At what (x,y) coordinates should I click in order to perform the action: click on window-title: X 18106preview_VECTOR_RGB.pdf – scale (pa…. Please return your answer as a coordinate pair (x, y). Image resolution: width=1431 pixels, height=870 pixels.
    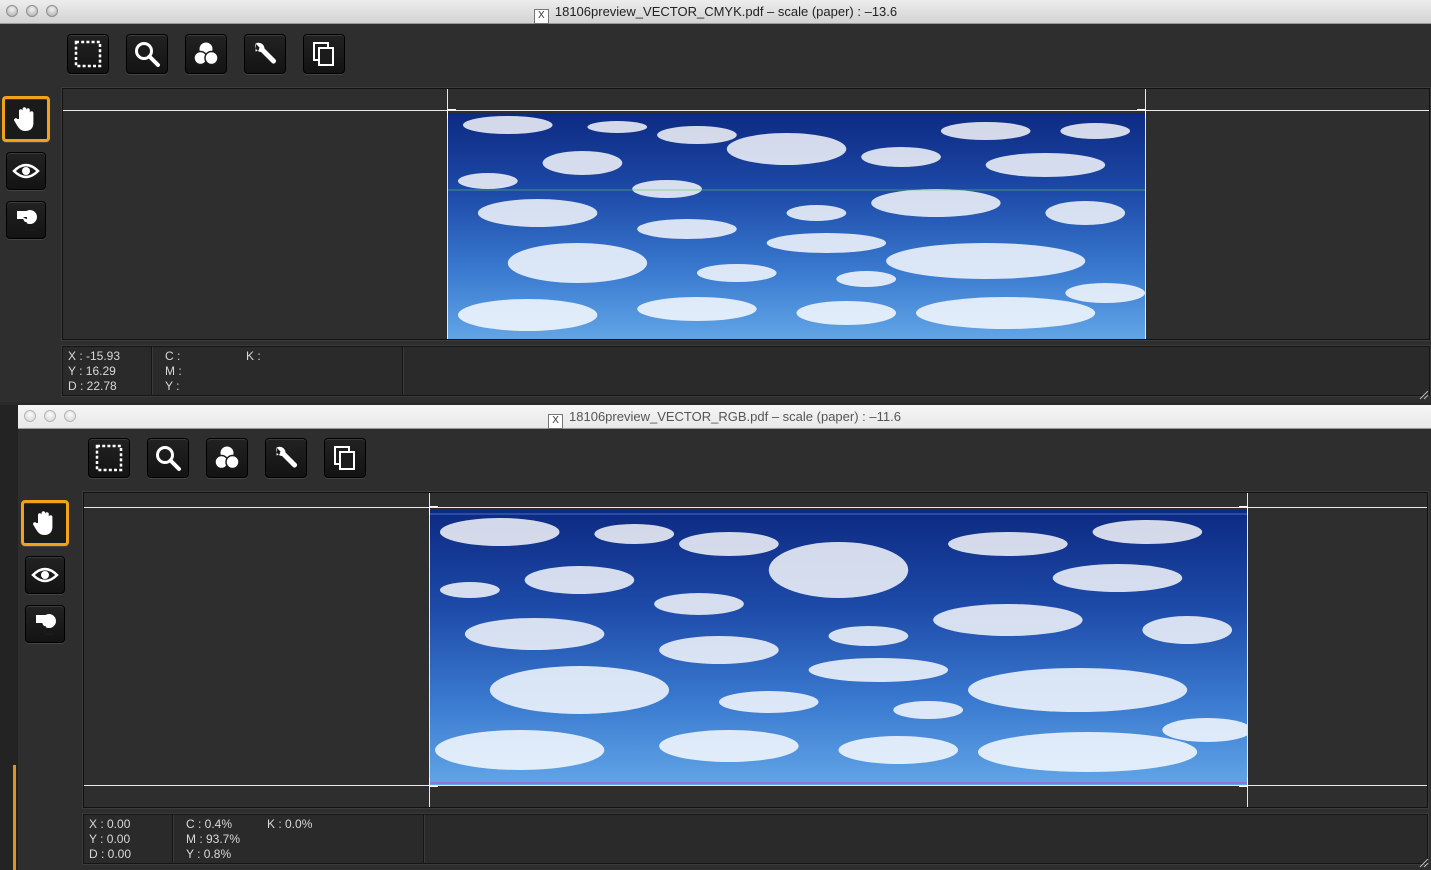
    Looking at the image, I should click on (724, 419).